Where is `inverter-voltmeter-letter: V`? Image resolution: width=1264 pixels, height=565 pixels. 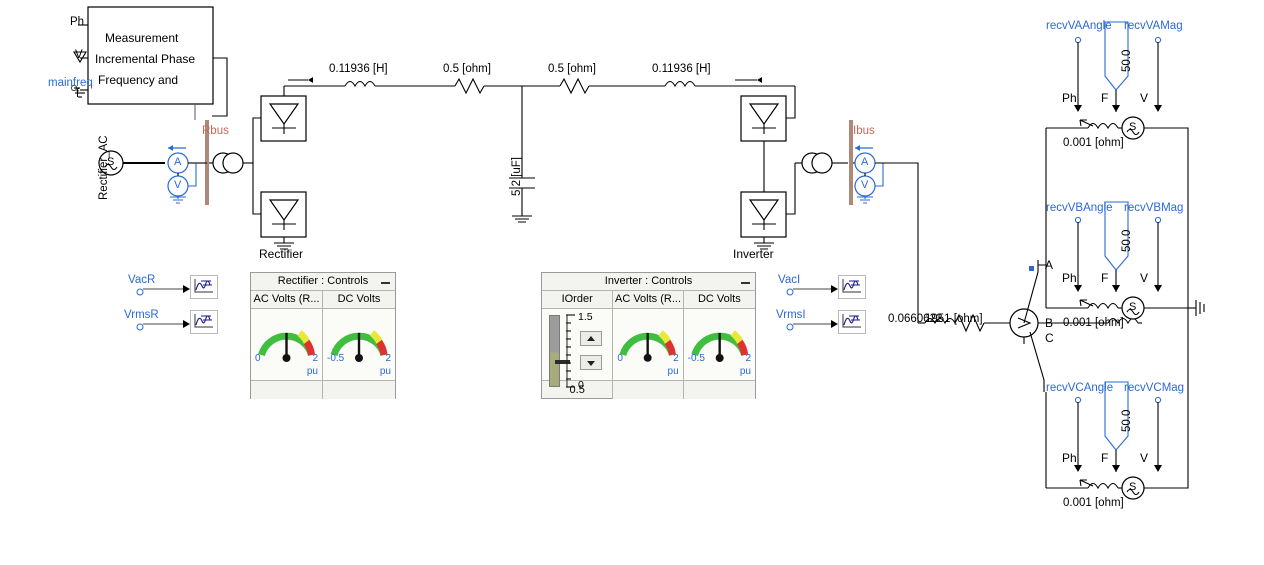
inverter-voltmeter-letter: V is located at coordinates (865, 185).